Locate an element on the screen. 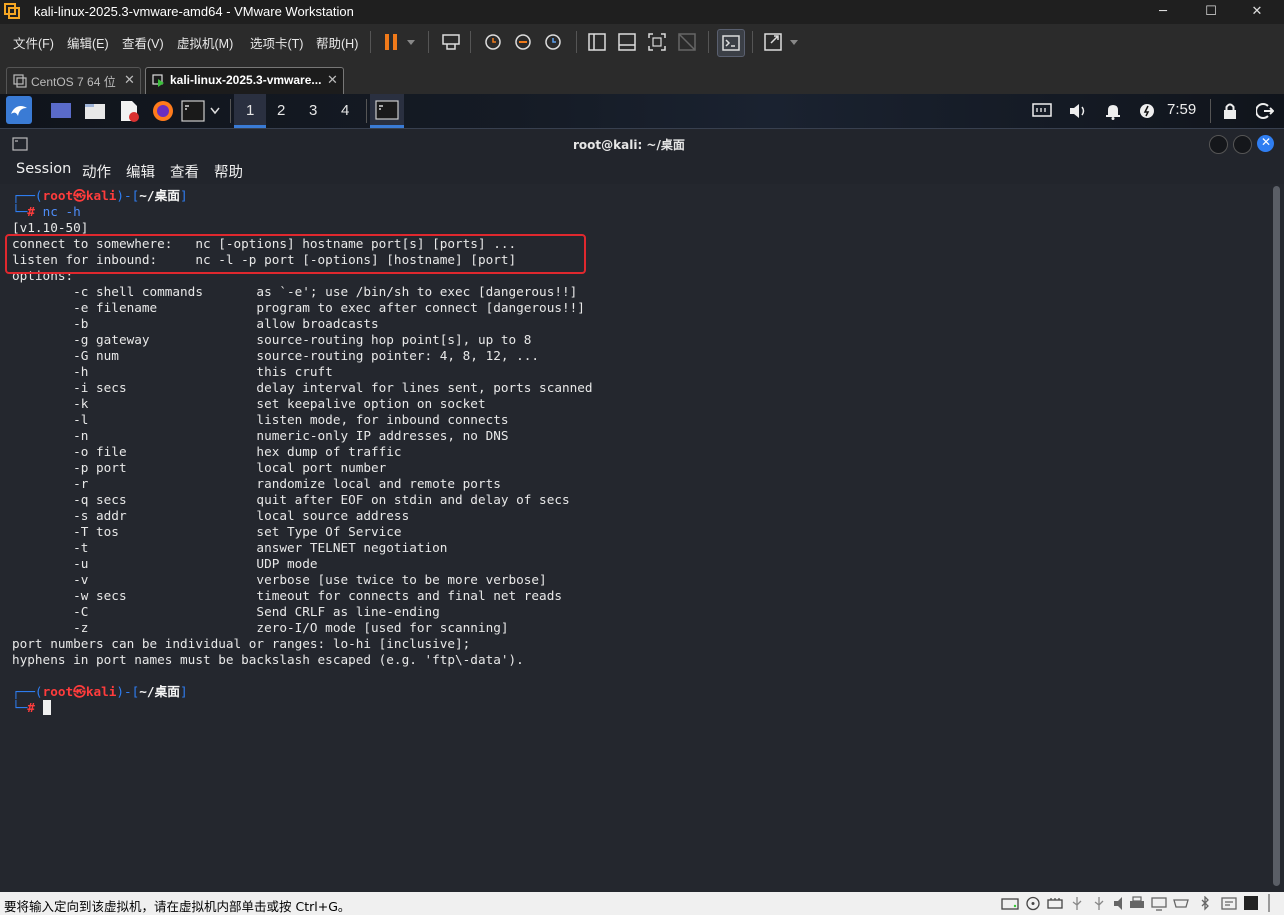  hard-disk-icon is located at coordinates (1010, 903).